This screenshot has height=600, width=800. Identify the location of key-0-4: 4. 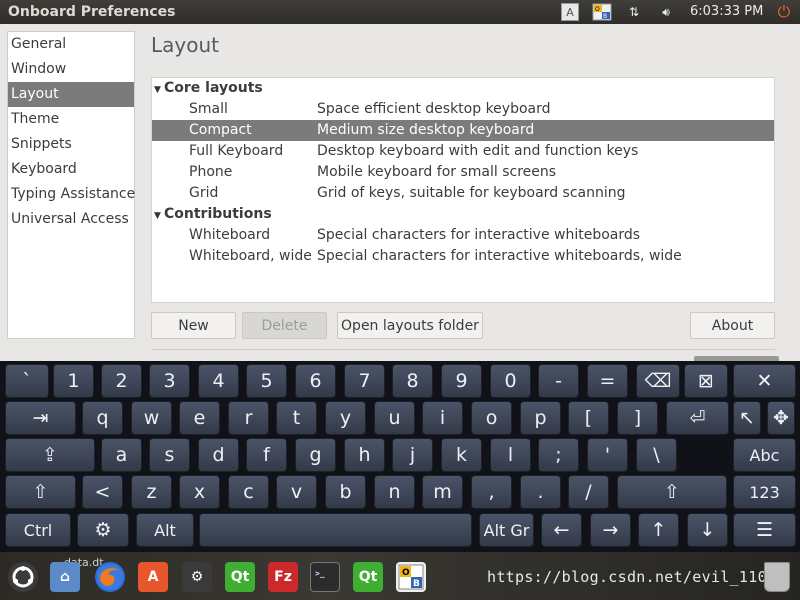
(218, 381).